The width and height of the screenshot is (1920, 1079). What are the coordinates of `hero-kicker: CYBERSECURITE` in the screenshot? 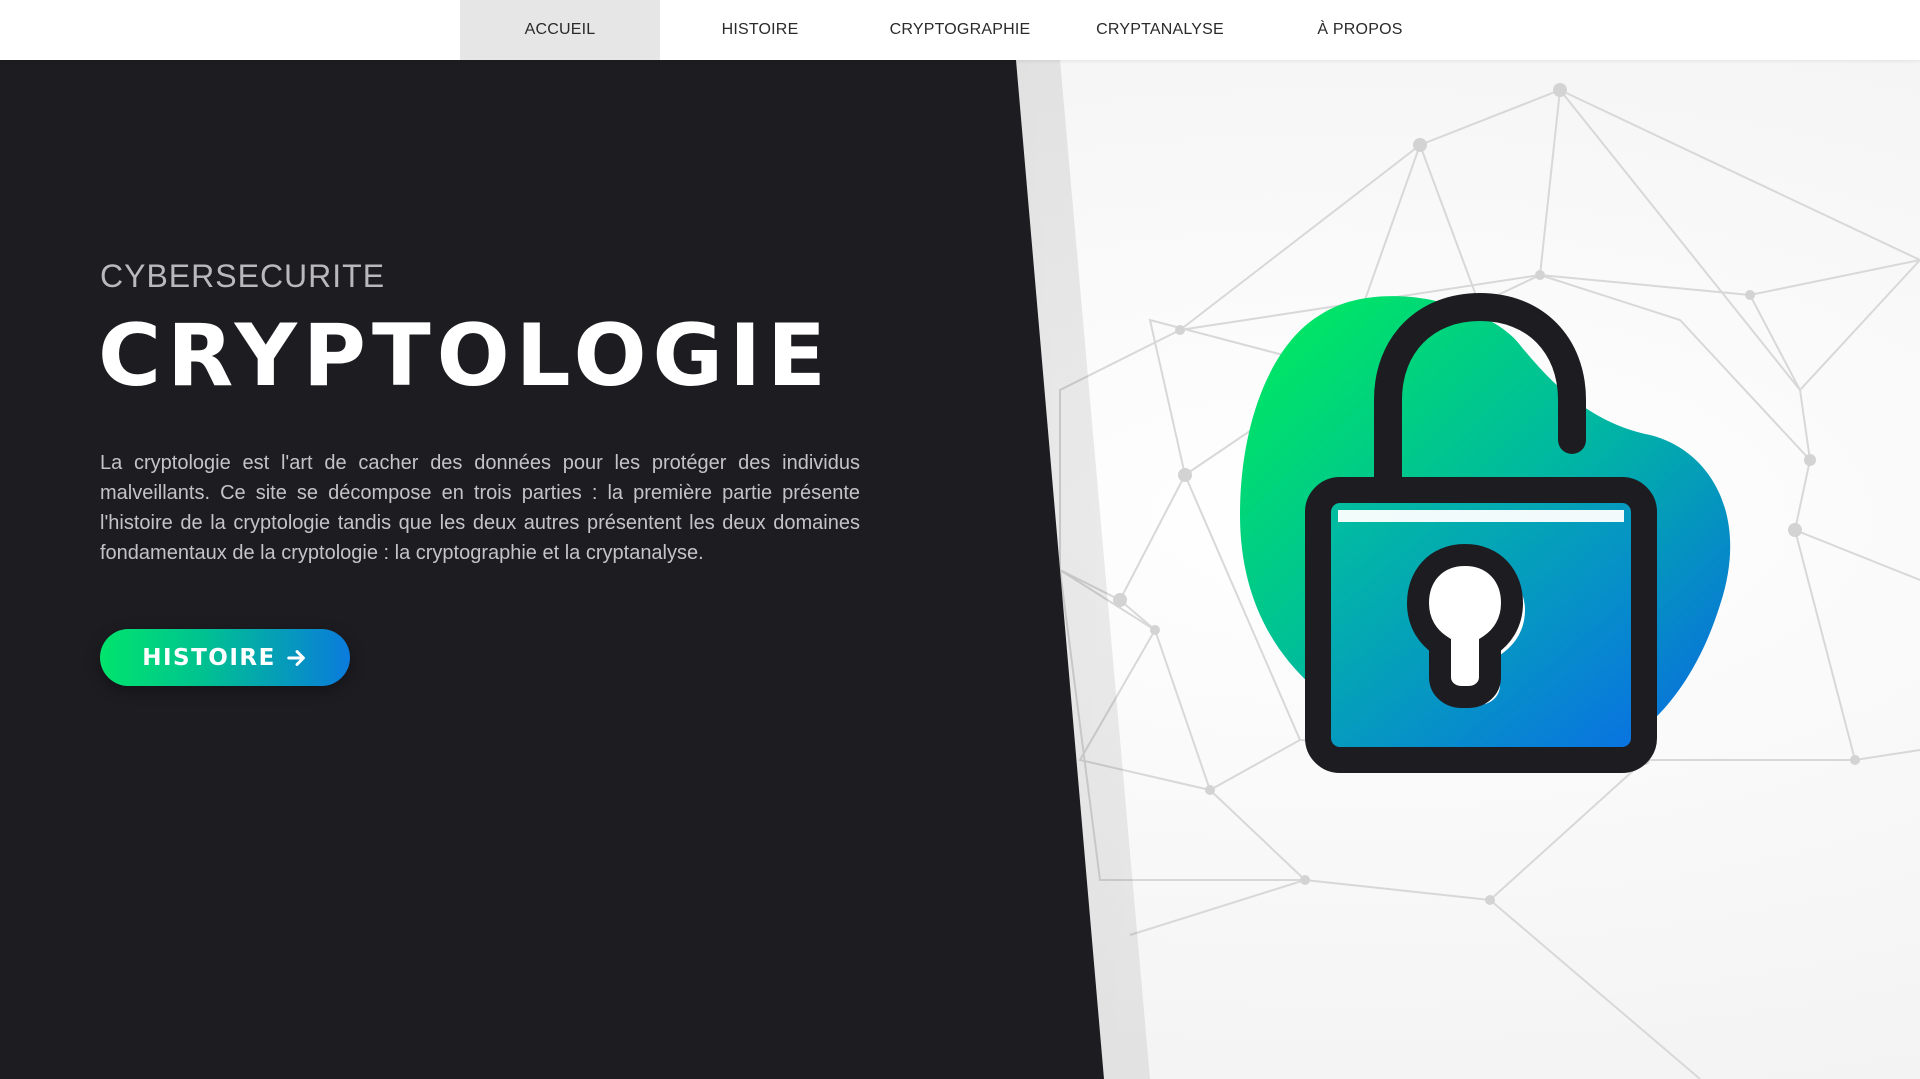 It's located at (243, 276).